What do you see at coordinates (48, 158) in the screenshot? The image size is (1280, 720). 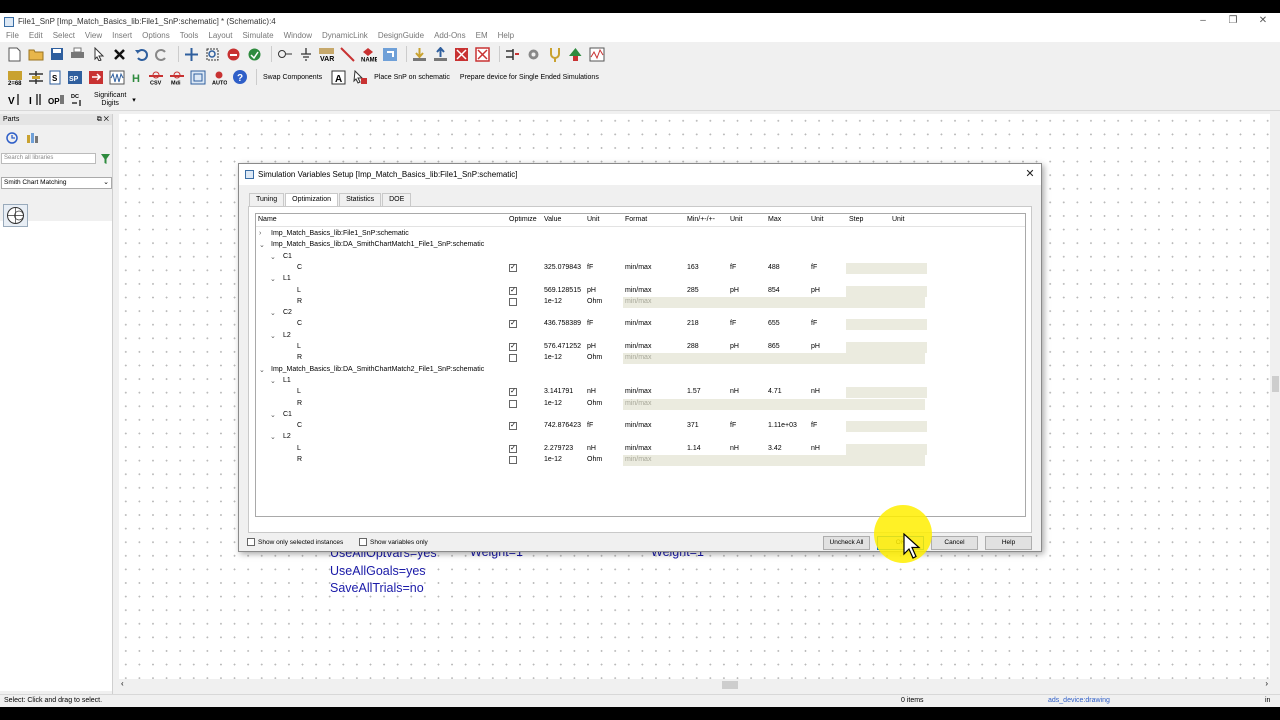 I see `parts-search-input: Search all libraries` at bounding box center [48, 158].